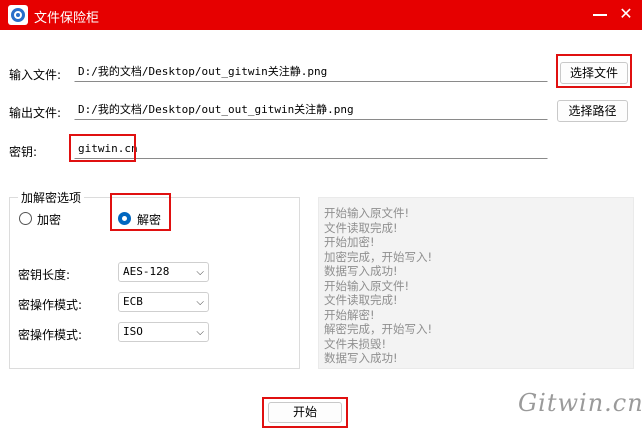 This screenshot has height=432, width=642. What do you see at coordinates (580, 403) in the screenshot?
I see `watermark: Gitwin.cn` at bounding box center [580, 403].